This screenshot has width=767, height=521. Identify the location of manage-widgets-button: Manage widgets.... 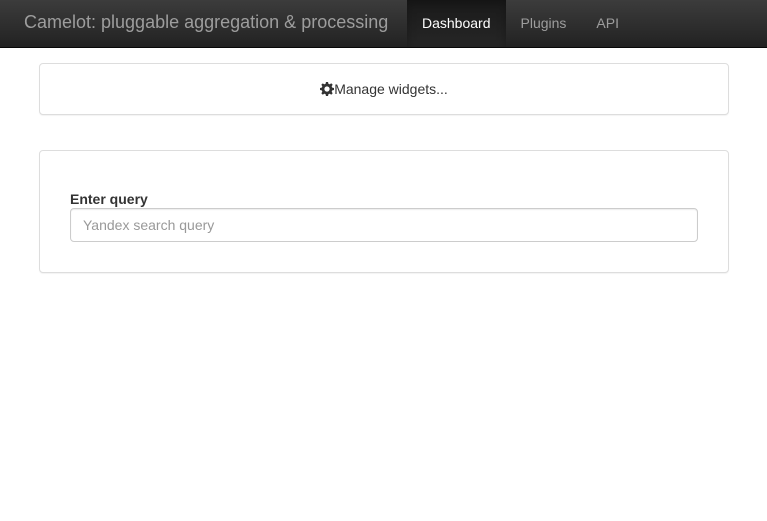
(384, 89).